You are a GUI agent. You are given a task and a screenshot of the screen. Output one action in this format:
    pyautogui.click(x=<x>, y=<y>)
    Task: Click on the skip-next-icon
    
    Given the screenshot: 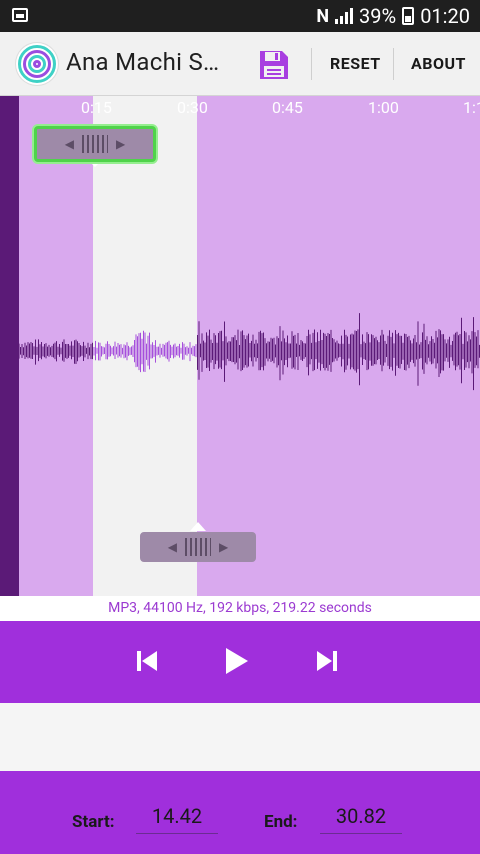 What is the action you would take?
    pyautogui.click(x=327, y=661)
    